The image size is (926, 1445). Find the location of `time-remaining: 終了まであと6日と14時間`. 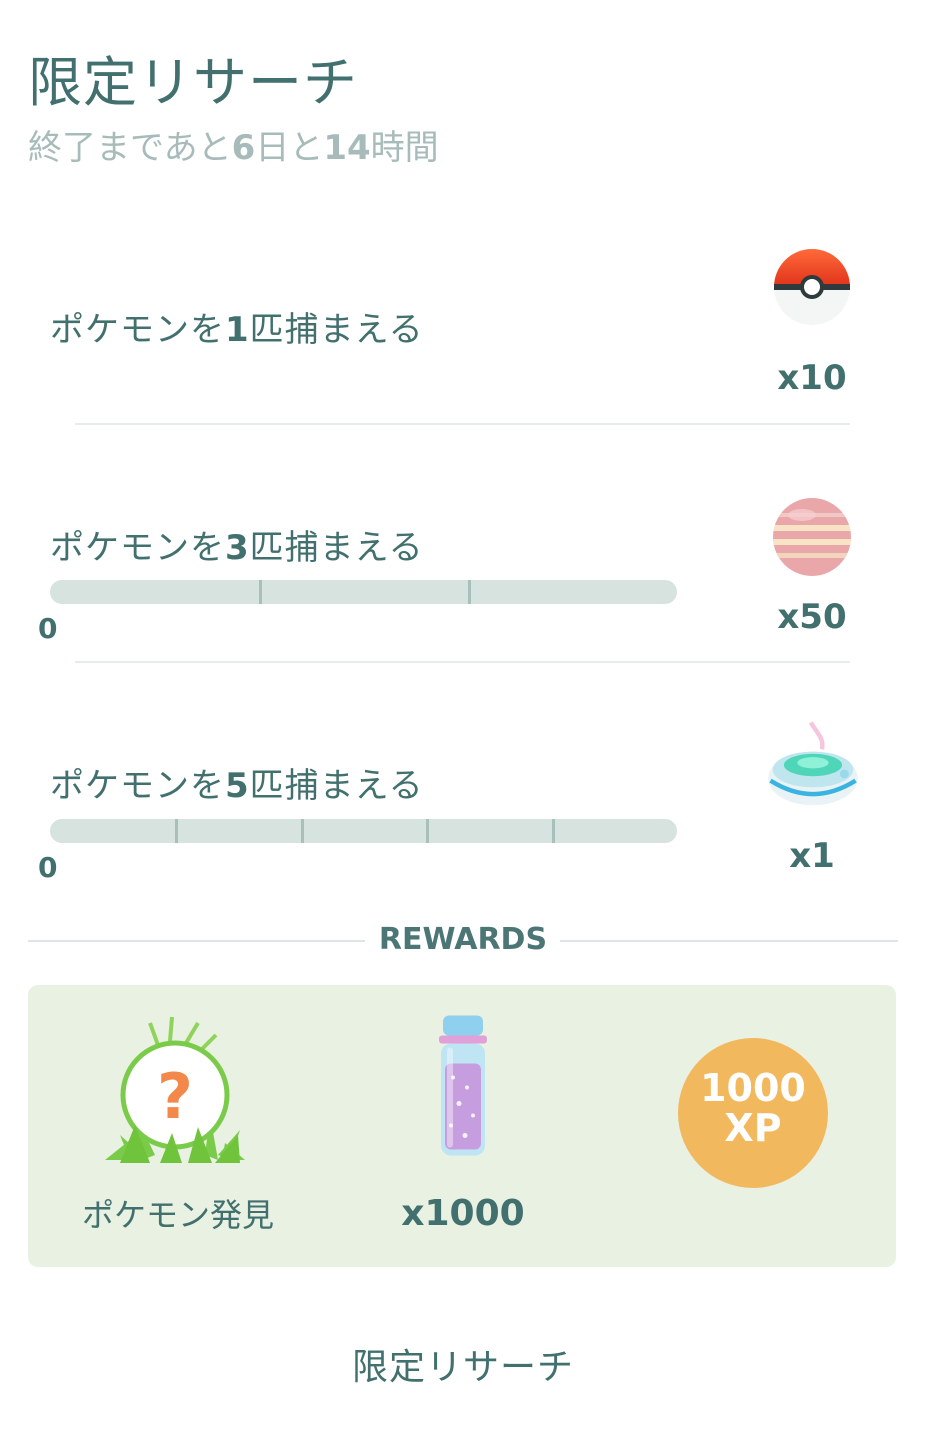

time-remaining: 終了まであと6日と14時間 is located at coordinates (233, 144).